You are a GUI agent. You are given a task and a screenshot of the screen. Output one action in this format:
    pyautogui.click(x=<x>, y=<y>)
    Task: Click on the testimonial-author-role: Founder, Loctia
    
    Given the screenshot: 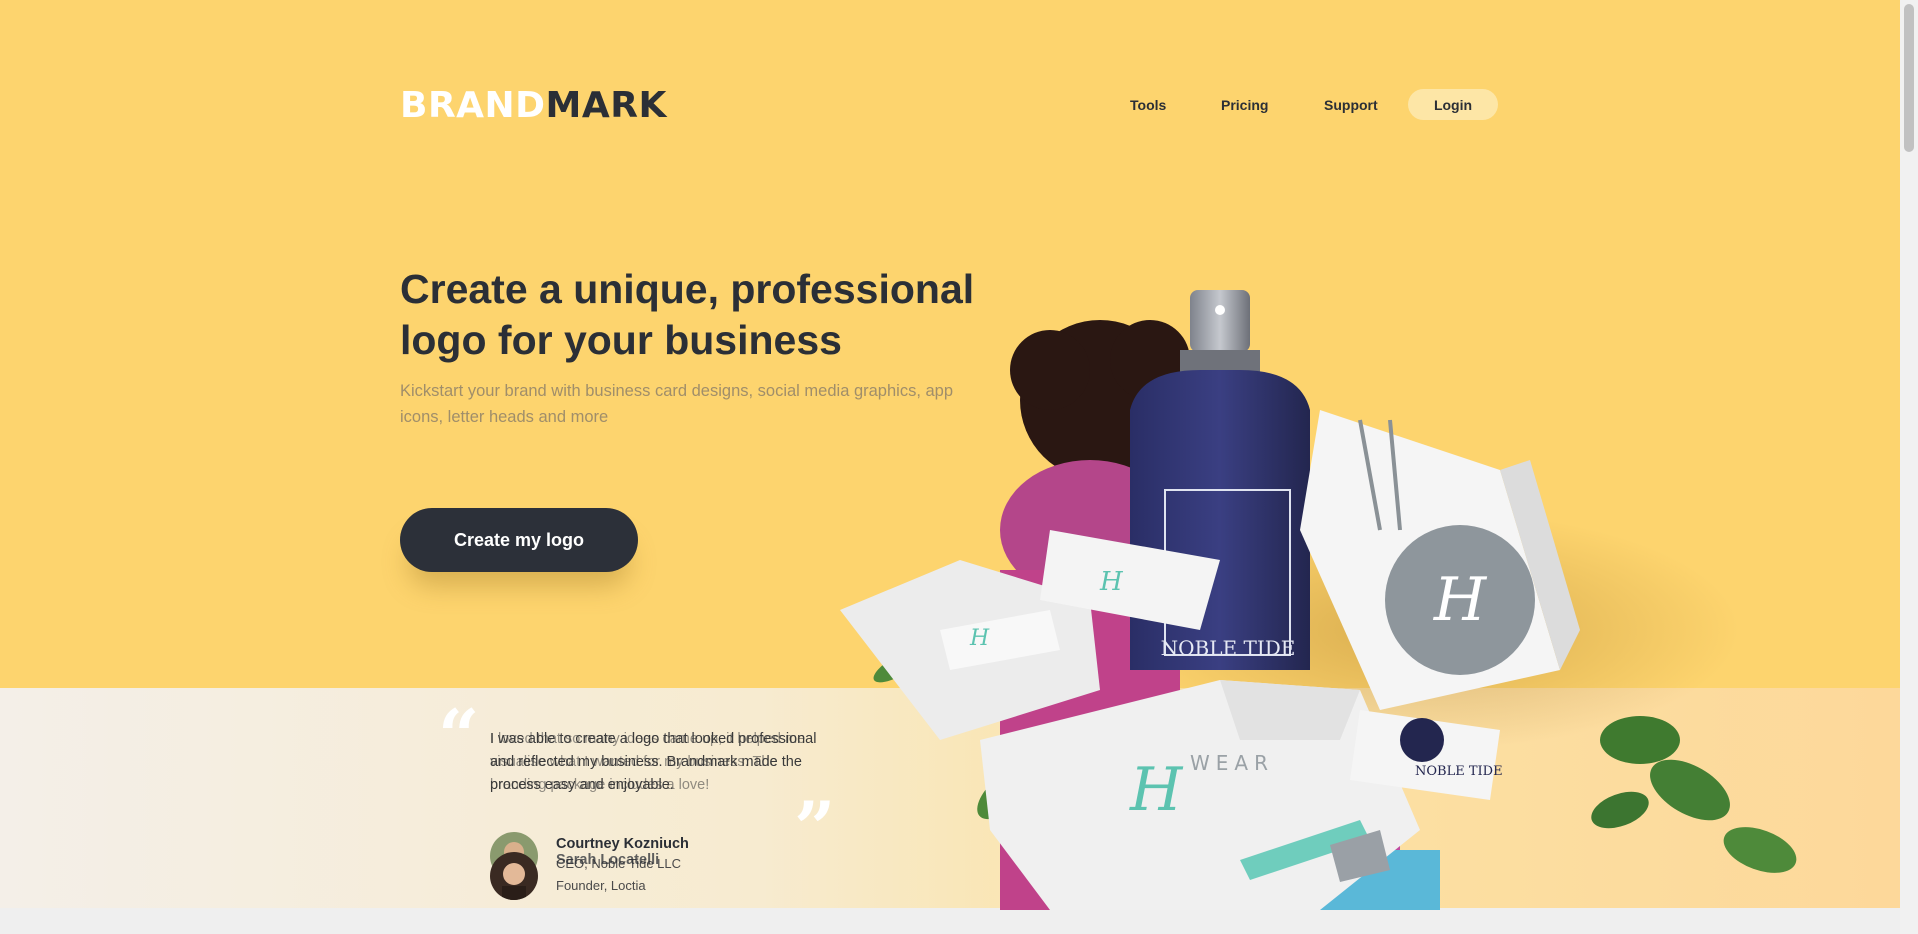 What is the action you would take?
    pyautogui.click(x=601, y=885)
    